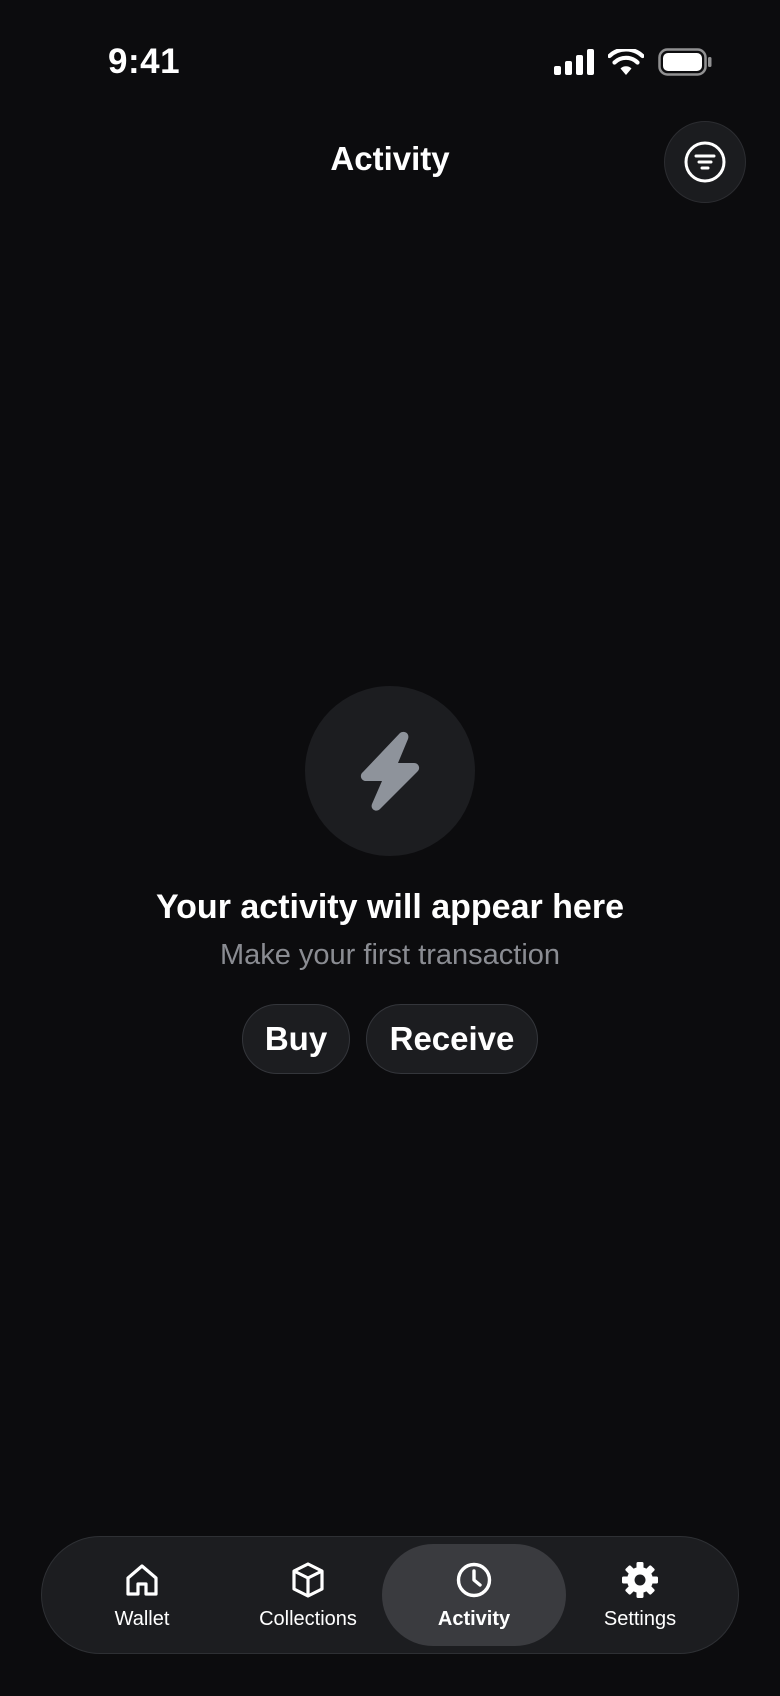  I want to click on buy-button: Buy, so click(296, 1039).